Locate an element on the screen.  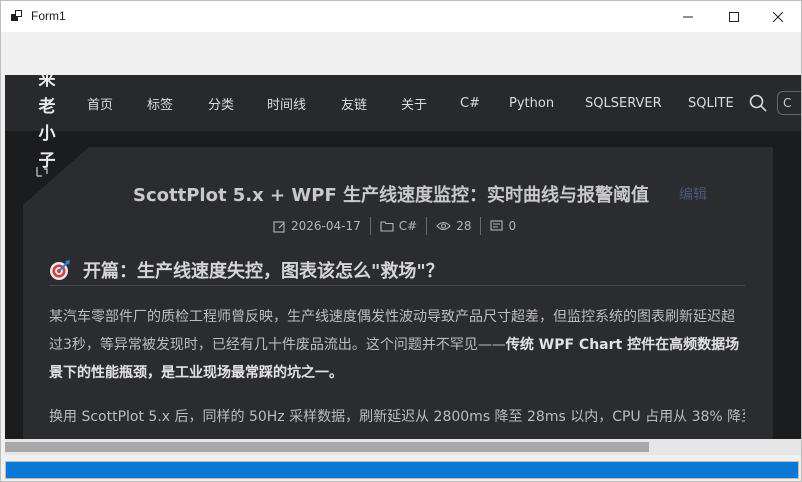
nav-categories: 分类 is located at coordinates (237, 103).